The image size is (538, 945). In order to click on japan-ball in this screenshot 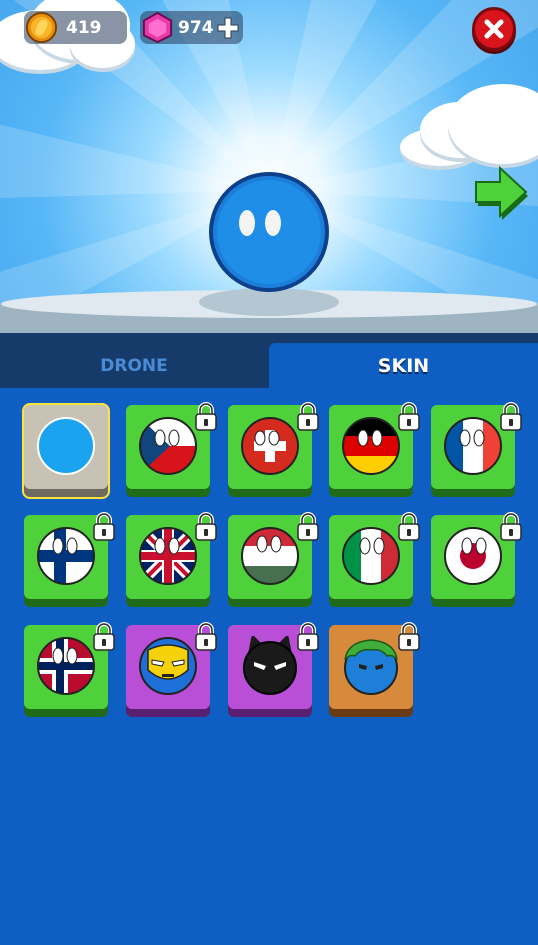, I will do `click(473, 556)`.